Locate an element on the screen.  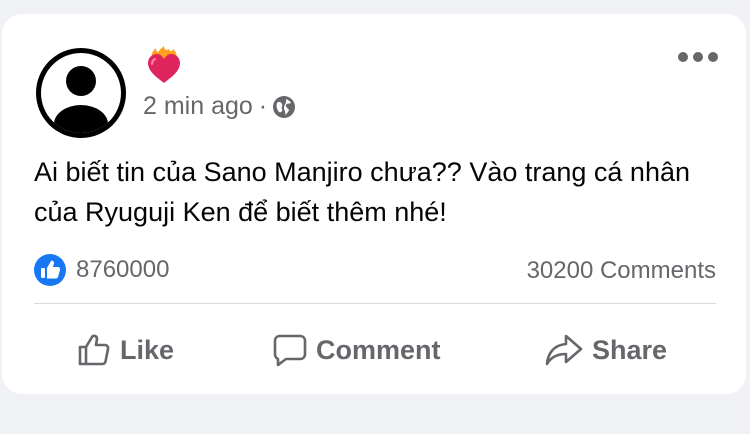
thumbs-up-icon is located at coordinates (94, 350).